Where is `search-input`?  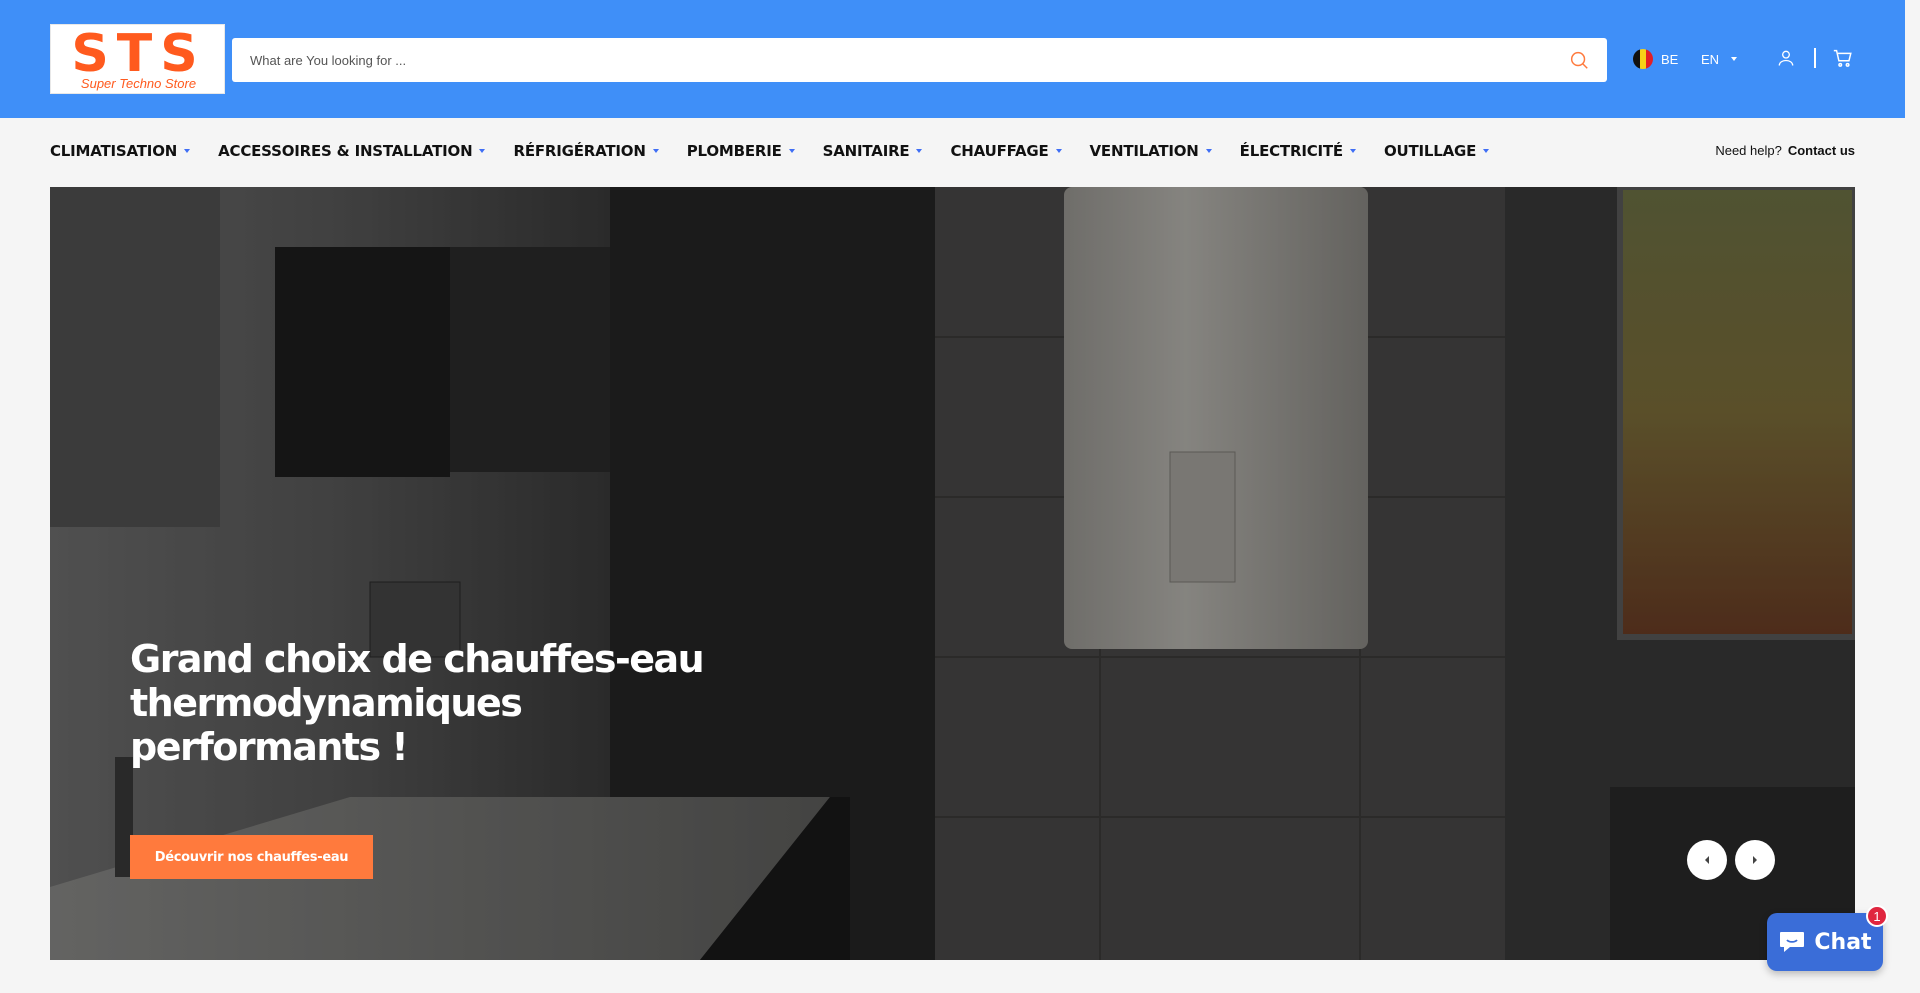
search-input is located at coordinates (892, 60).